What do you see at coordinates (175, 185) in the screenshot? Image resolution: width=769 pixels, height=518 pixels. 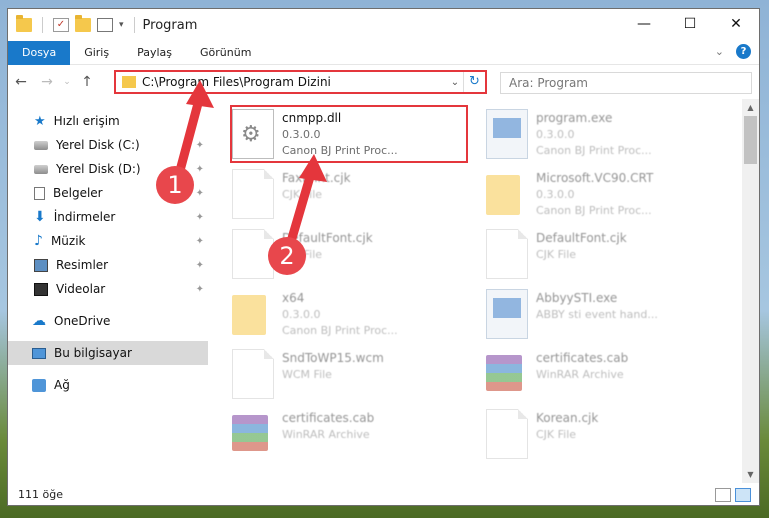 I see `step-1-badge: 1` at bounding box center [175, 185].